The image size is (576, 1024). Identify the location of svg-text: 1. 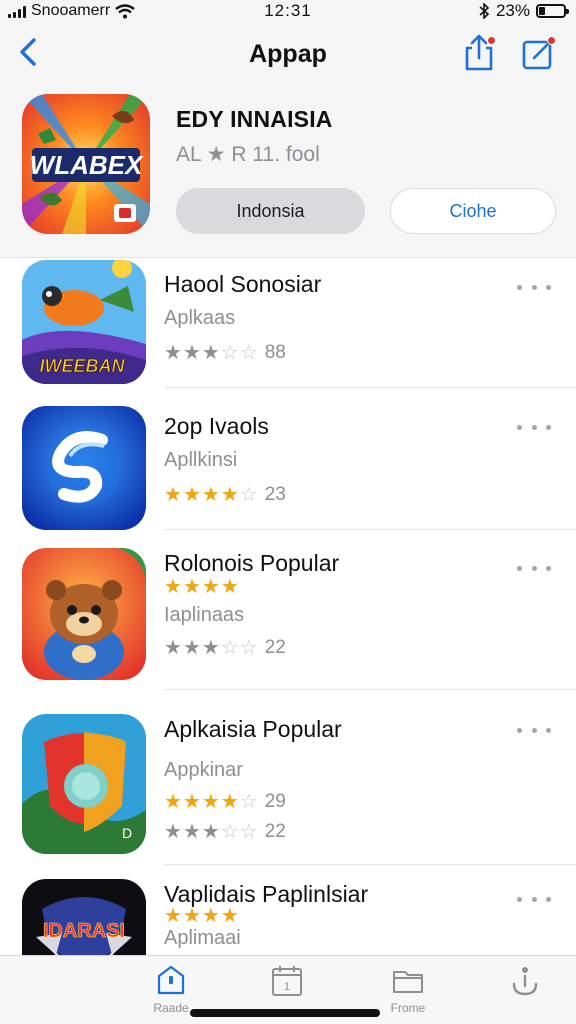
(287, 987).